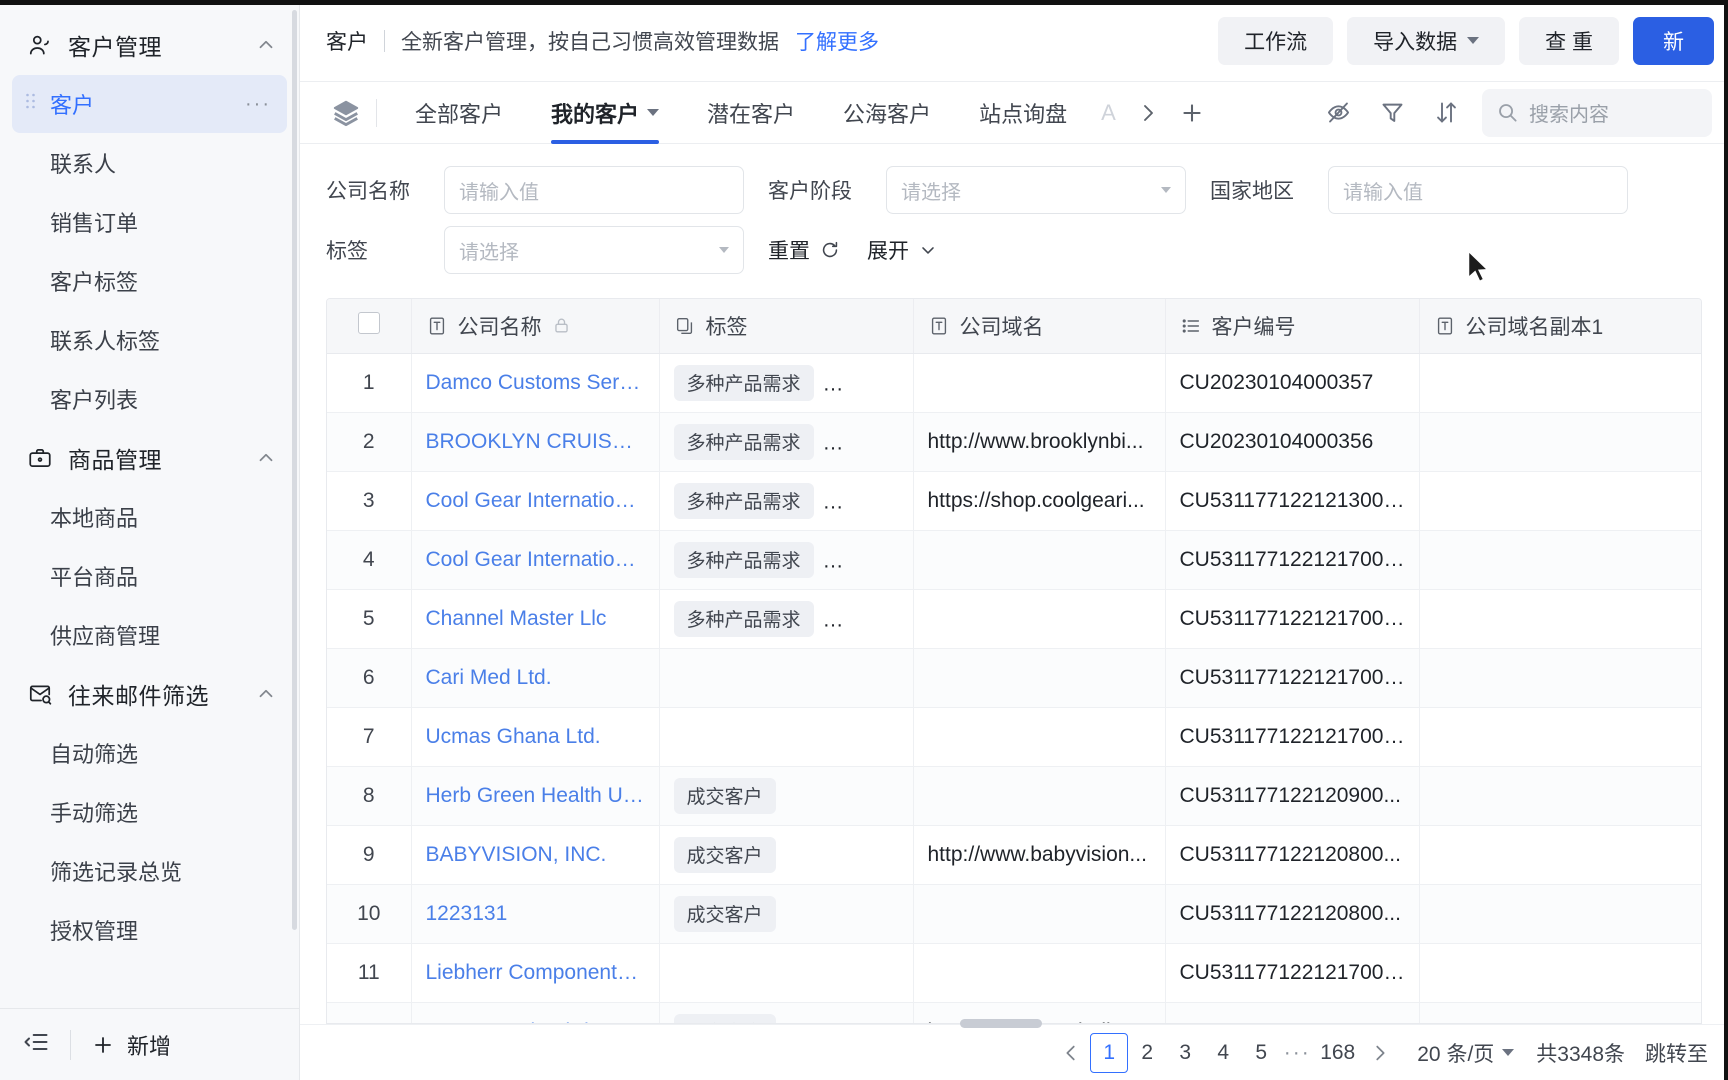 This screenshot has height=1080, width=1728. Describe the element at coordinates (804, 250) in the screenshot. I see `reset-filters-button: 重置` at that location.